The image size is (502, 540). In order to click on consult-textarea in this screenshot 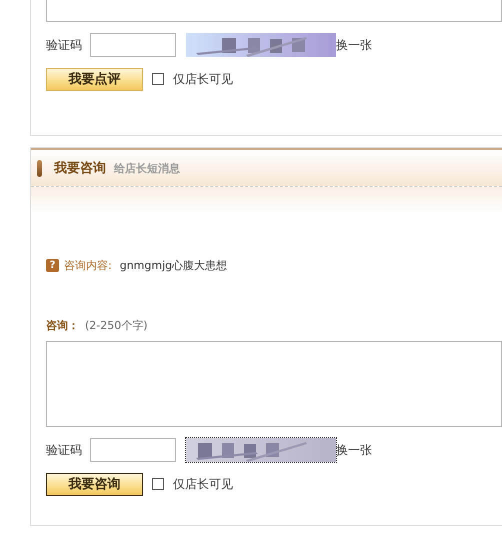, I will do `click(274, 384)`.